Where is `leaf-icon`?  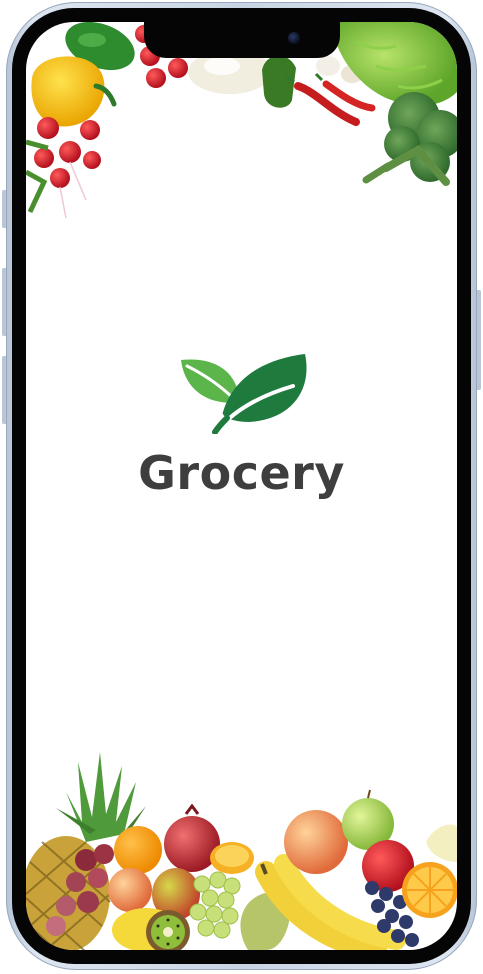
leaf-icon is located at coordinates (243, 394).